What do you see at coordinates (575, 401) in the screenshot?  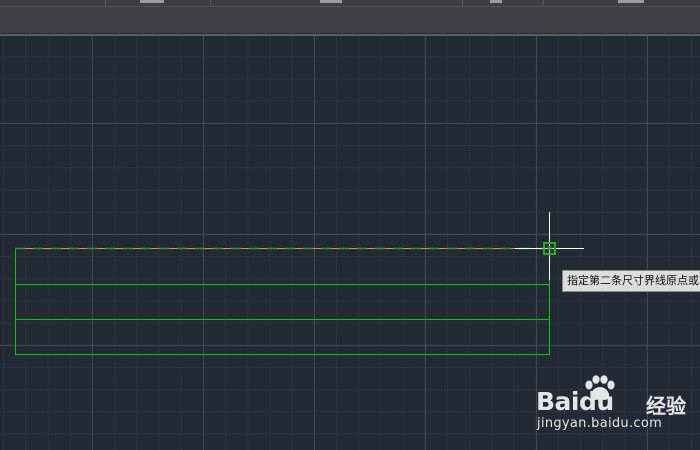 I see `watermark-brand: Baidu` at bounding box center [575, 401].